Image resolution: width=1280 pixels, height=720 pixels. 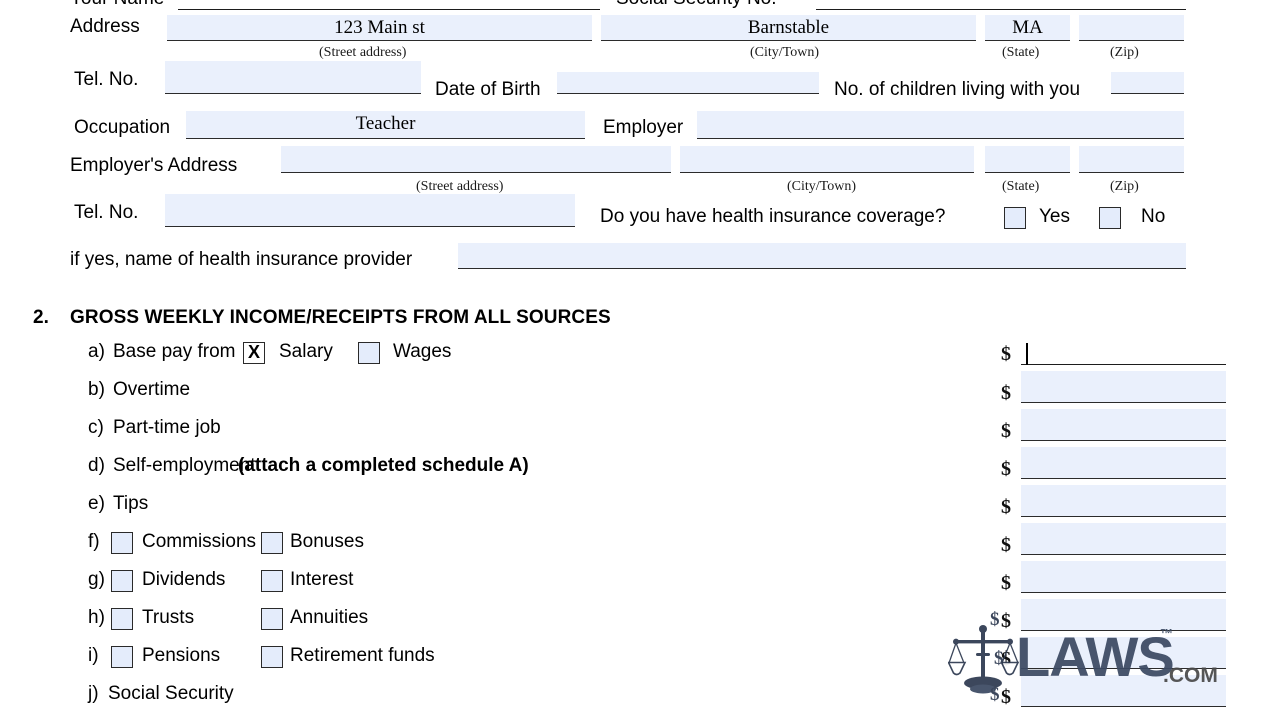 What do you see at coordinates (93, 655) in the screenshot?
I see `income-row-i-letter: i)` at bounding box center [93, 655].